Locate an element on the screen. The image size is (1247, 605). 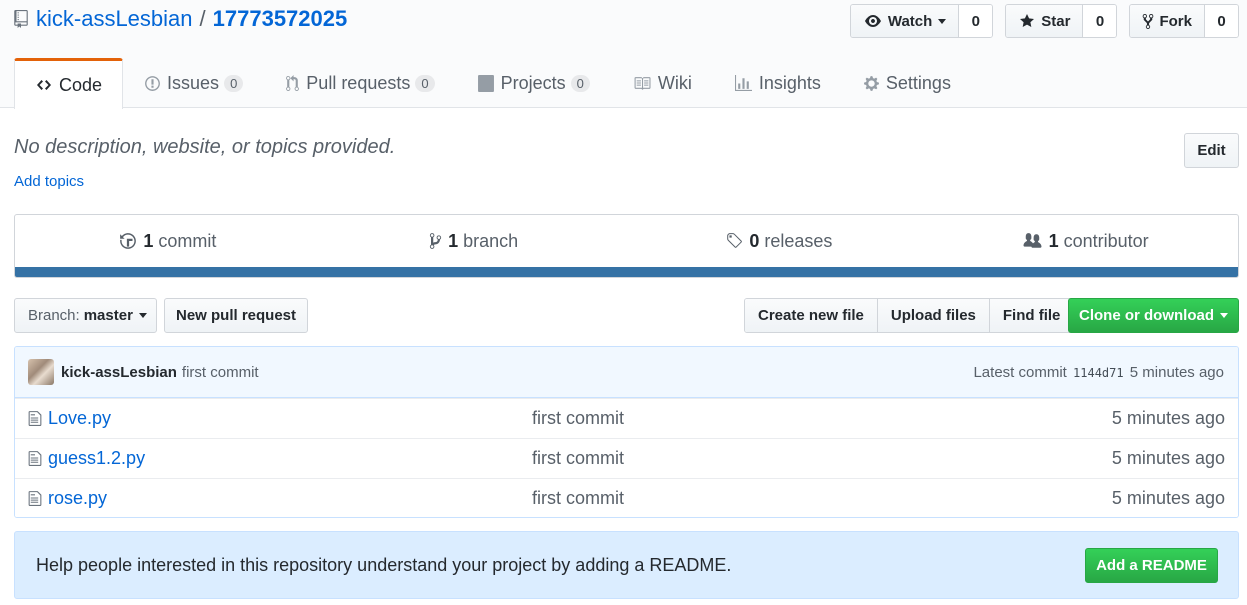
watch-button: Watch is located at coordinates (904, 21).